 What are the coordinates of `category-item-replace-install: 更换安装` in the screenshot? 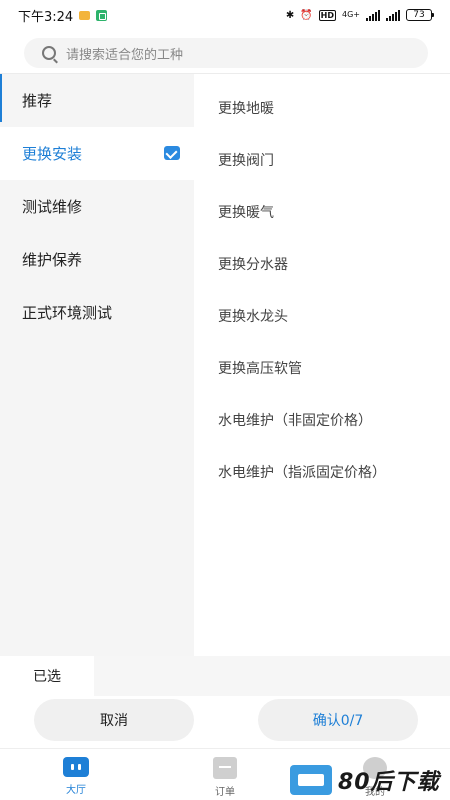 It's located at (97, 153).